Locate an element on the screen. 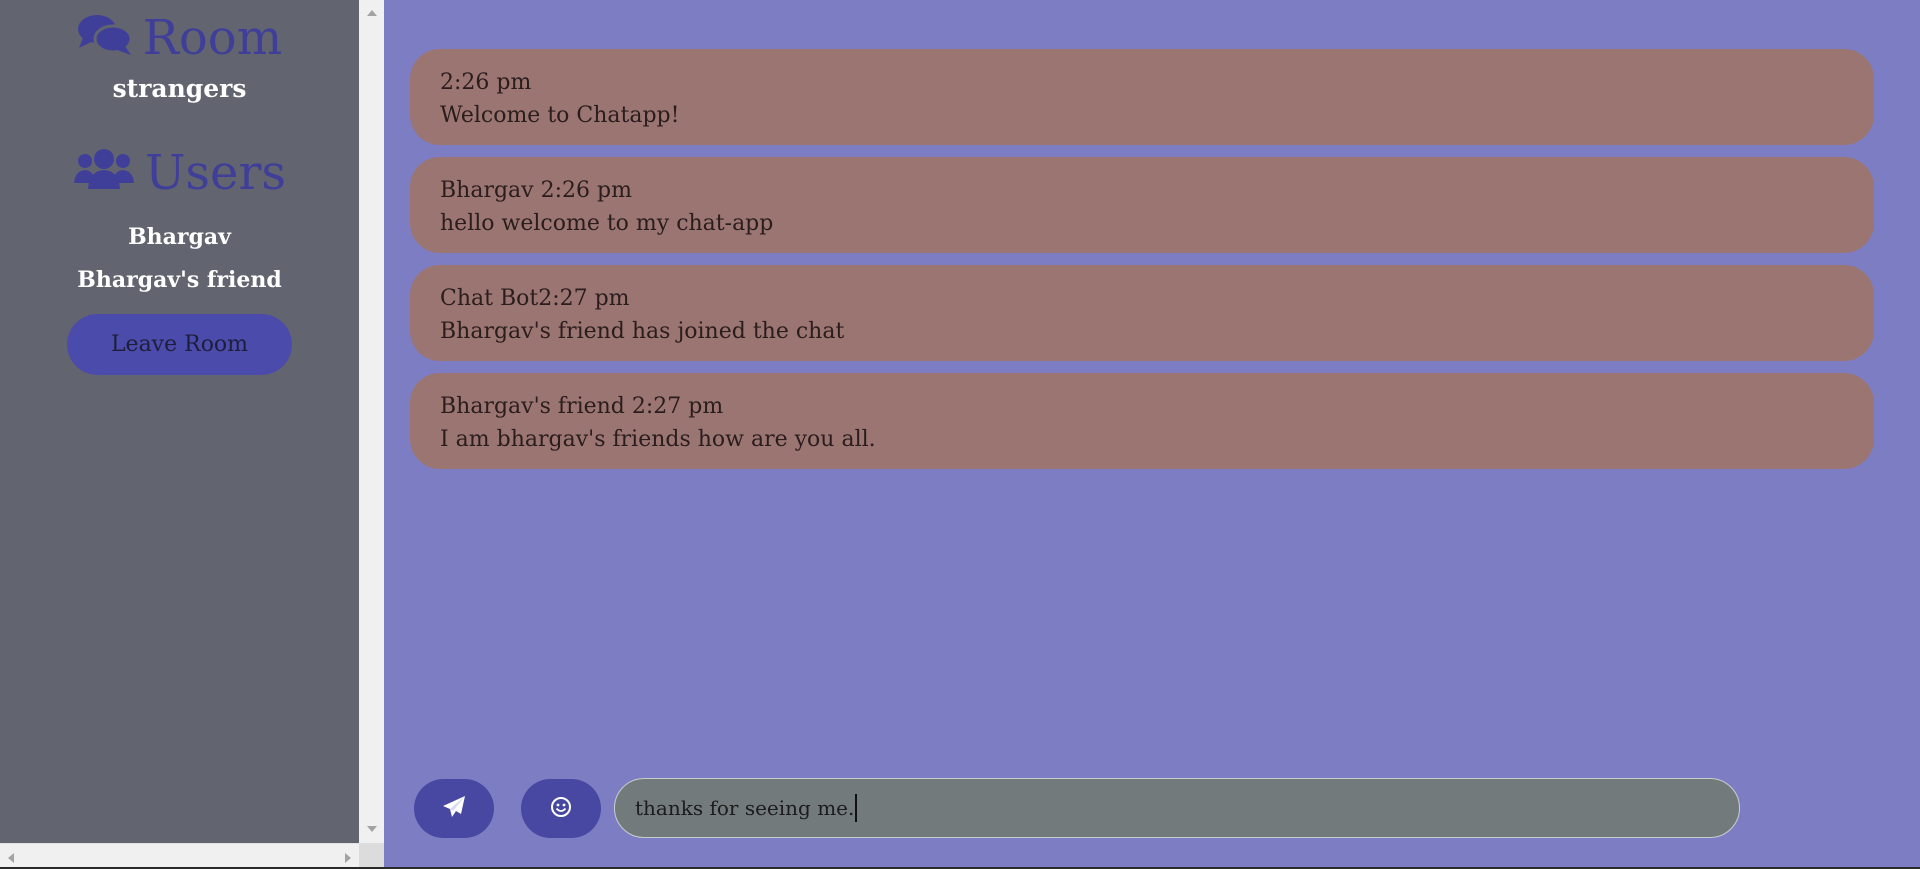 This screenshot has height=869, width=1920. users-heading: Users is located at coordinates (179, 173).